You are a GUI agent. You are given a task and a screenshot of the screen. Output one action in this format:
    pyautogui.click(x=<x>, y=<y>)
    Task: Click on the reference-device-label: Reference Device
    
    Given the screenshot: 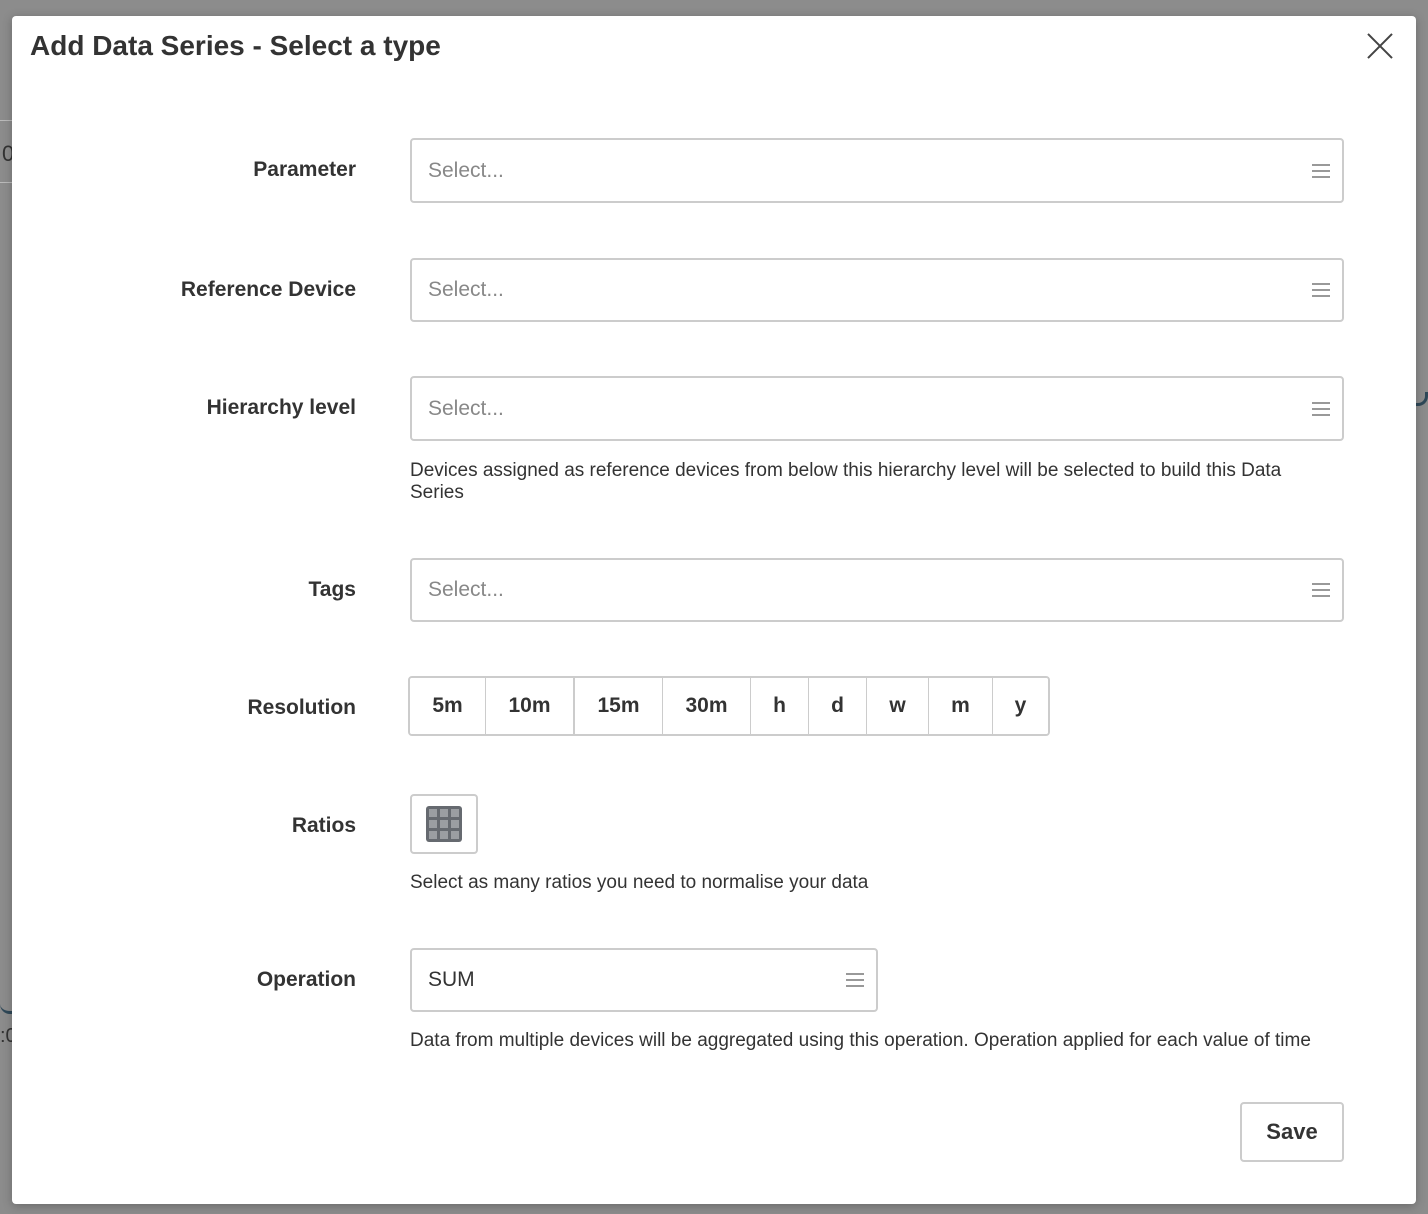 What is the action you would take?
    pyautogui.click(x=268, y=289)
    